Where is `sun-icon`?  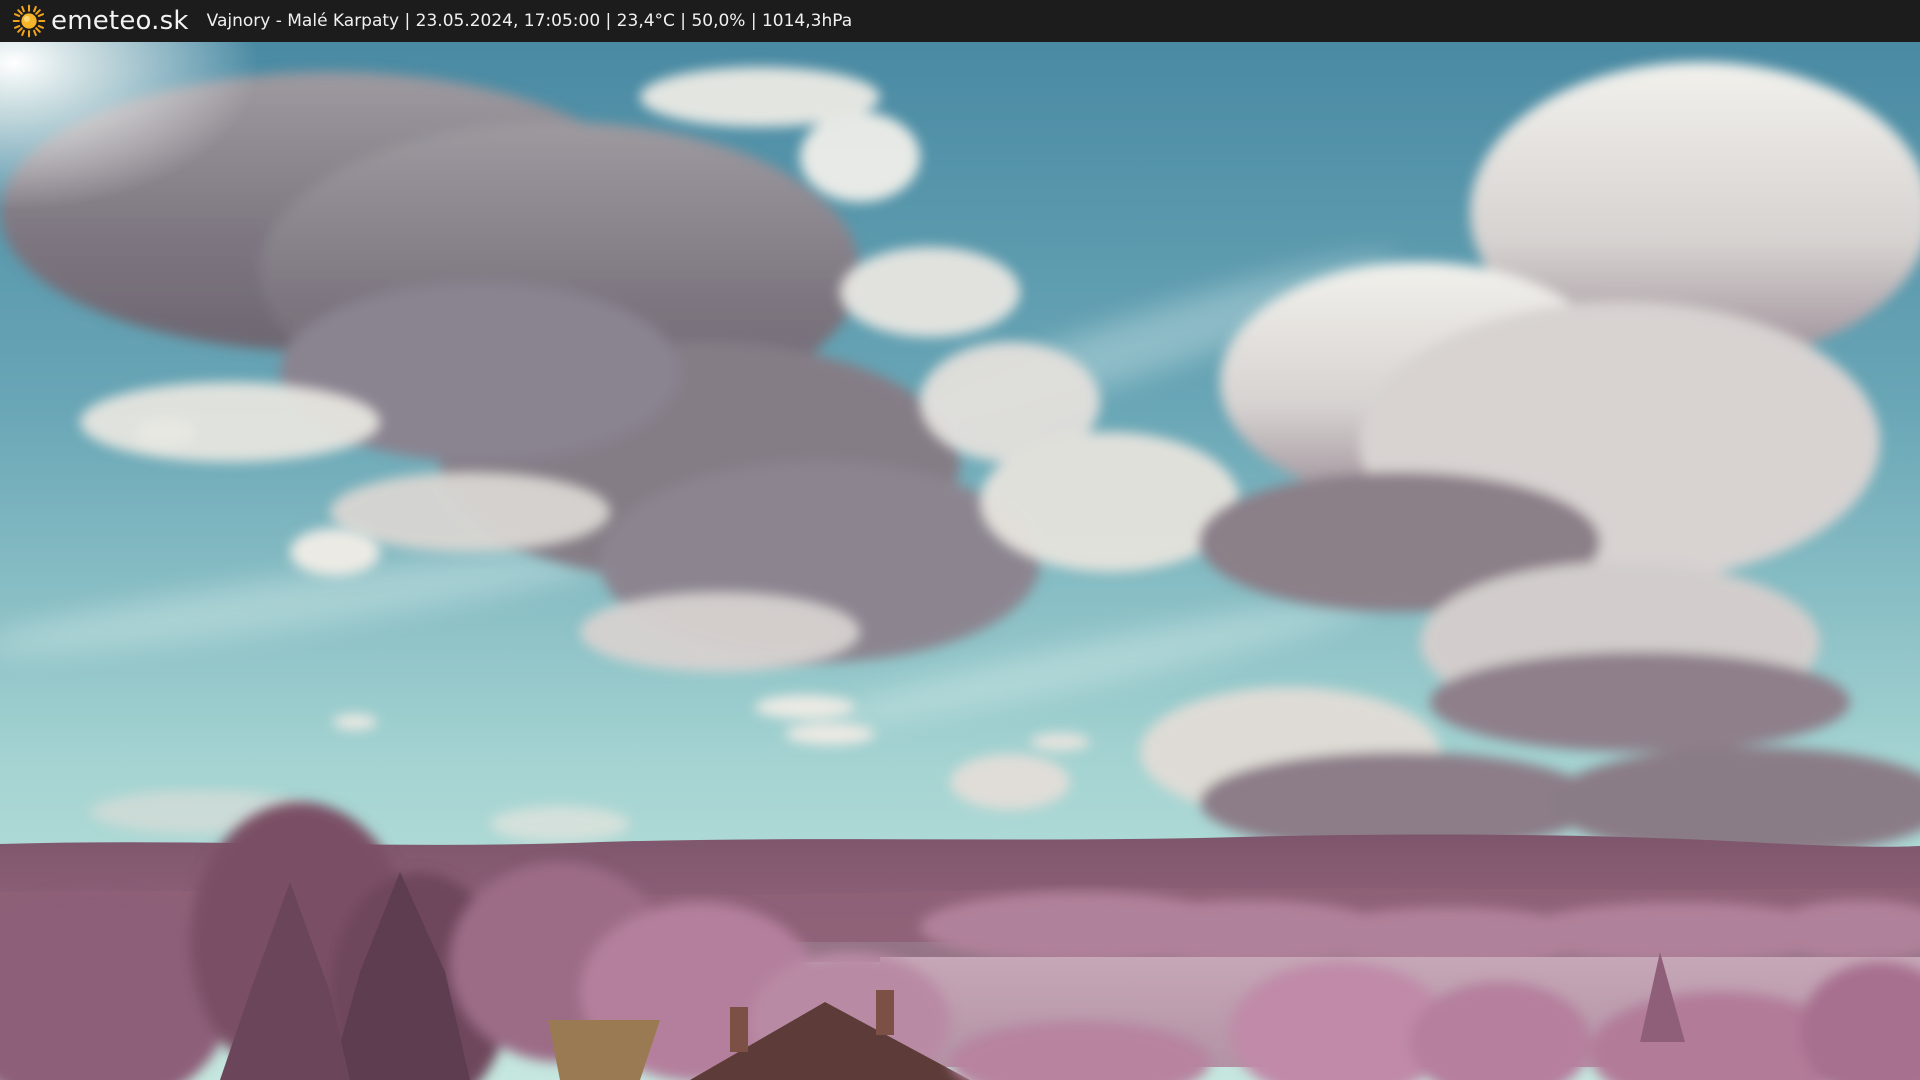 sun-icon is located at coordinates (29, 21).